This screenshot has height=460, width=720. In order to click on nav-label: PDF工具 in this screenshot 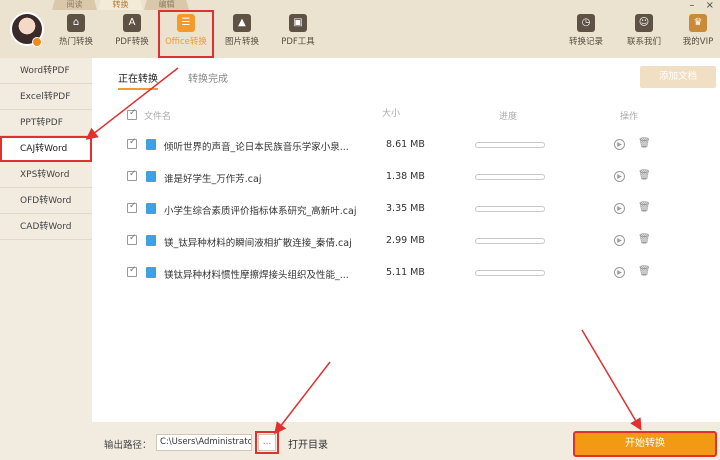, I will do `click(298, 42)`.